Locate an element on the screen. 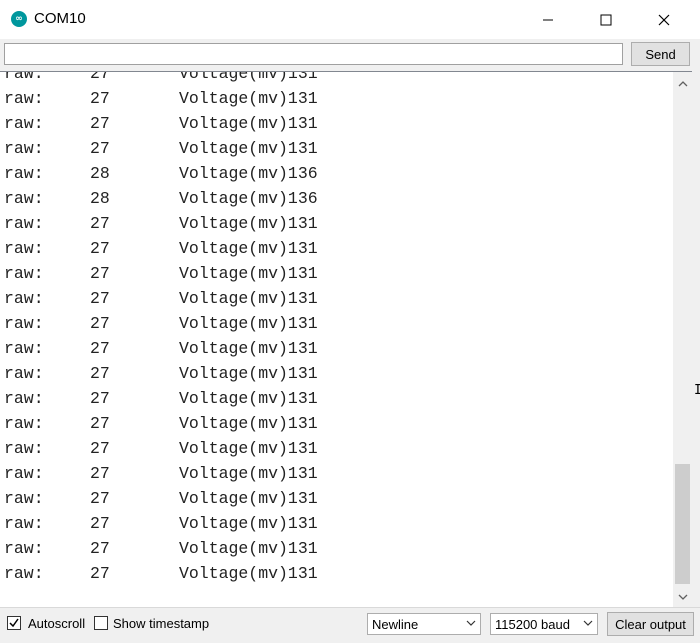 Image resolution: width=700 pixels, height=643 pixels. scroll-down-button is located at coordinates (682, 596).